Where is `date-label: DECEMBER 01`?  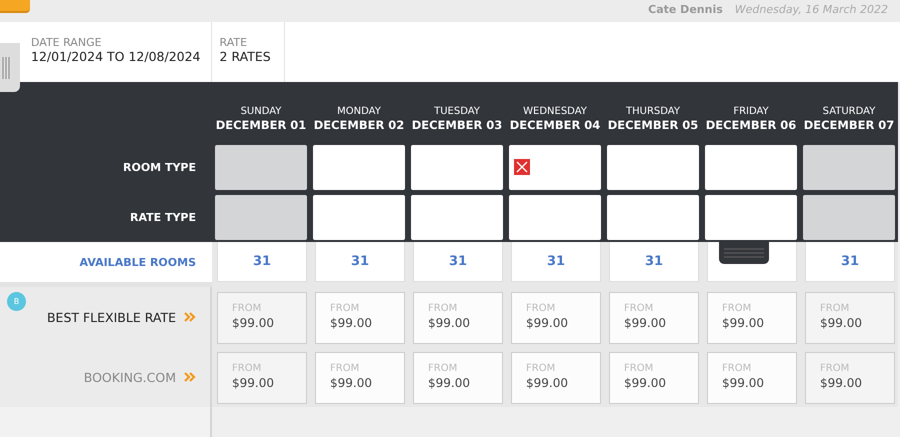 date-label: DECEMBER 01 is located at coordinates (261, 125).